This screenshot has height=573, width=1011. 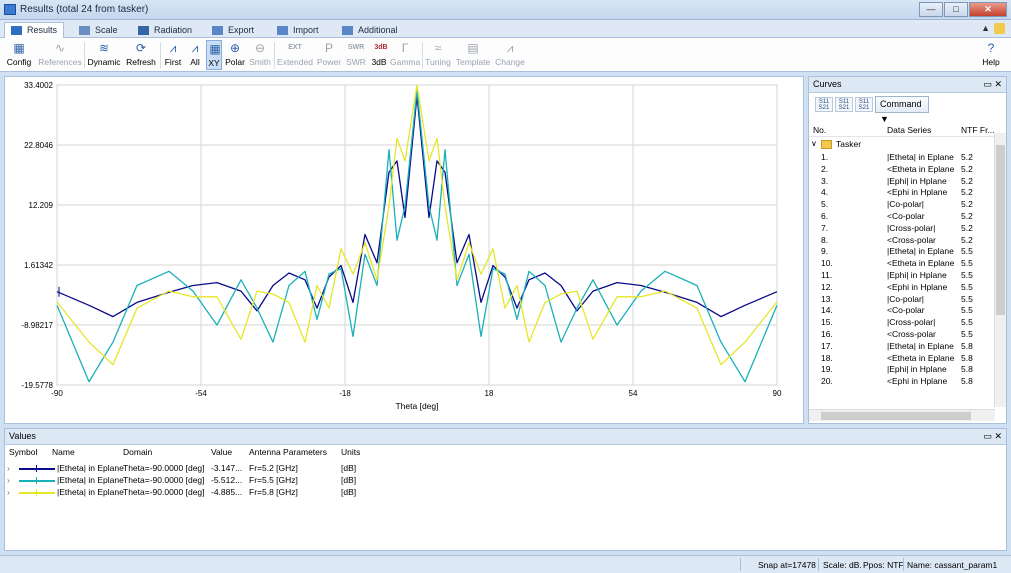 I want to click on curve-row: 5. |Co-polar| 5.2, so click(x=902, y=205).